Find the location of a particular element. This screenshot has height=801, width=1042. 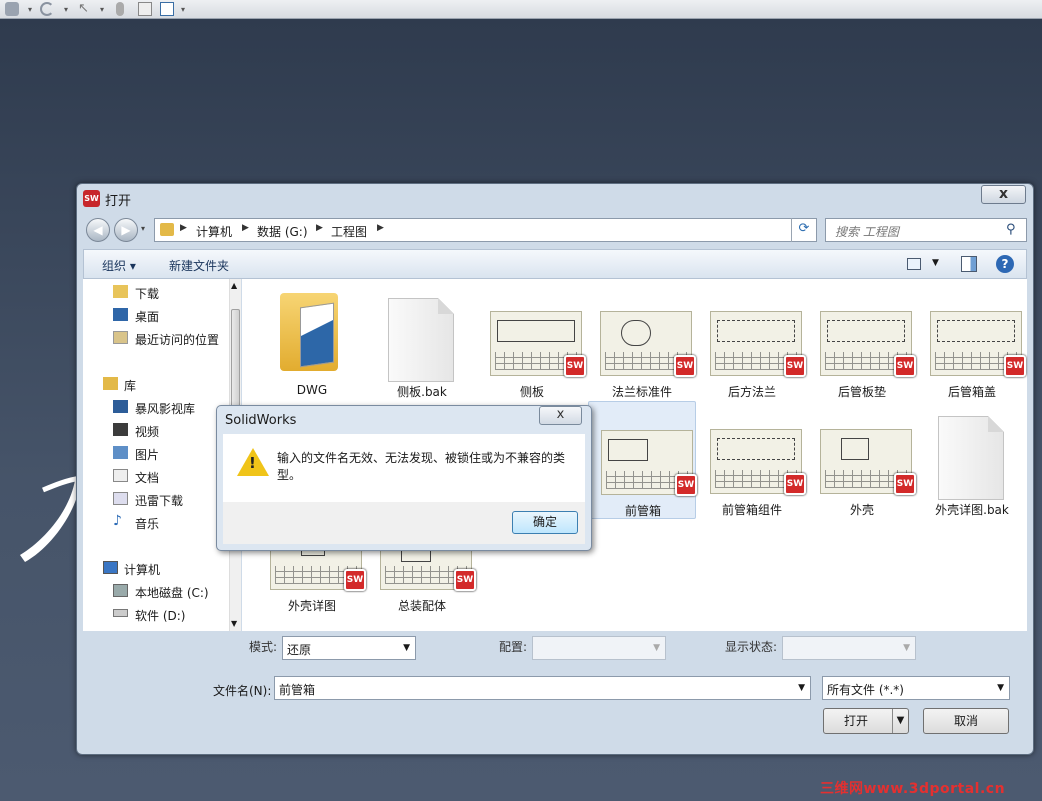

file-name: 侧板 is located at coordinates (531, 392).